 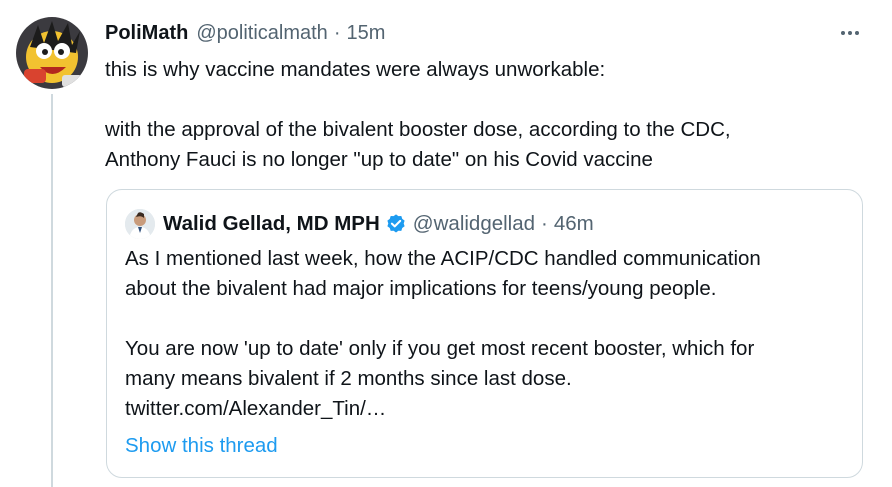 What do you see at coordinates (52, 53) in the screenshot?
I see `author-avatar` at bounding box center [52, 53].